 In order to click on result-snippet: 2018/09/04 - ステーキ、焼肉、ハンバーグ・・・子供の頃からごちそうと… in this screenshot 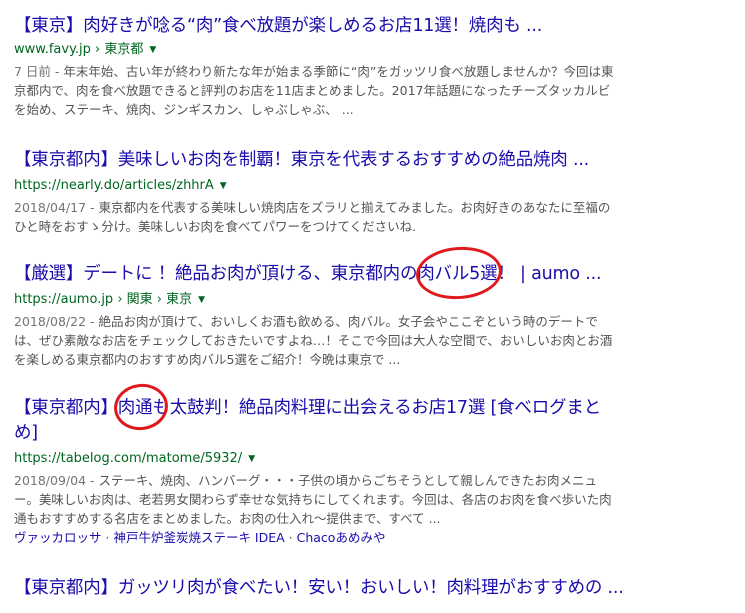, I will do `click(314, 499)`.